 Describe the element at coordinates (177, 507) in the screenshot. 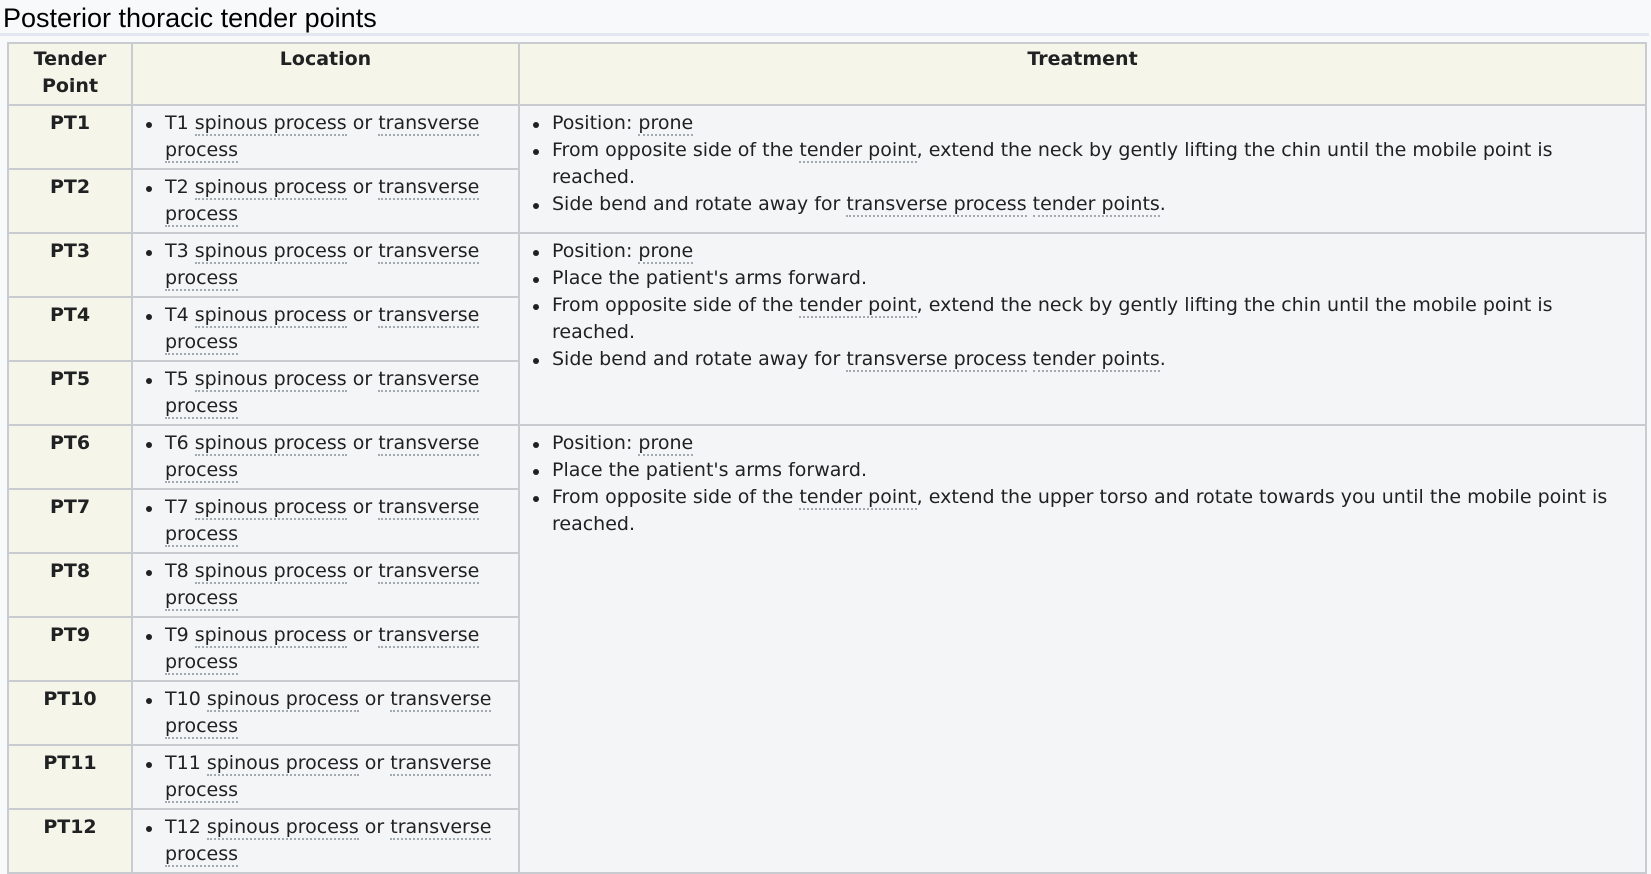

I see `vertebra-level: T7` at that location.